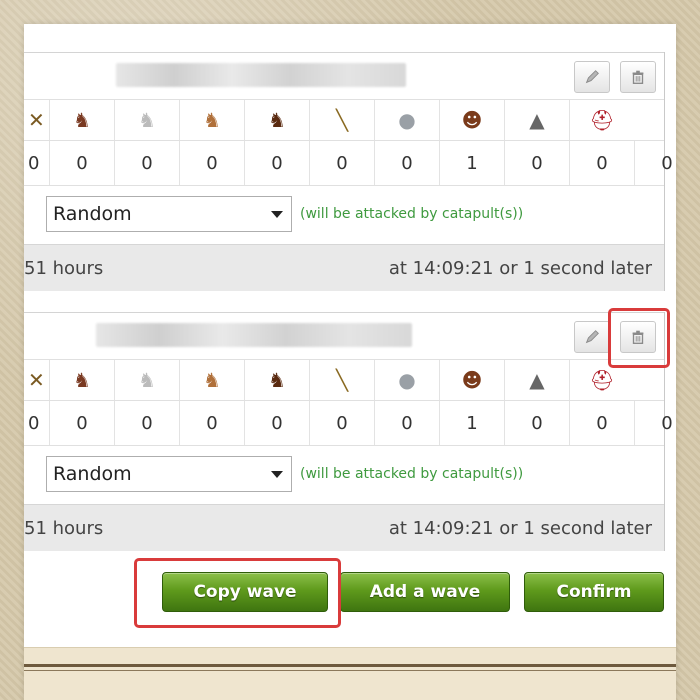  I want to click on chieftain-icon: ☻, so click(472, 380).